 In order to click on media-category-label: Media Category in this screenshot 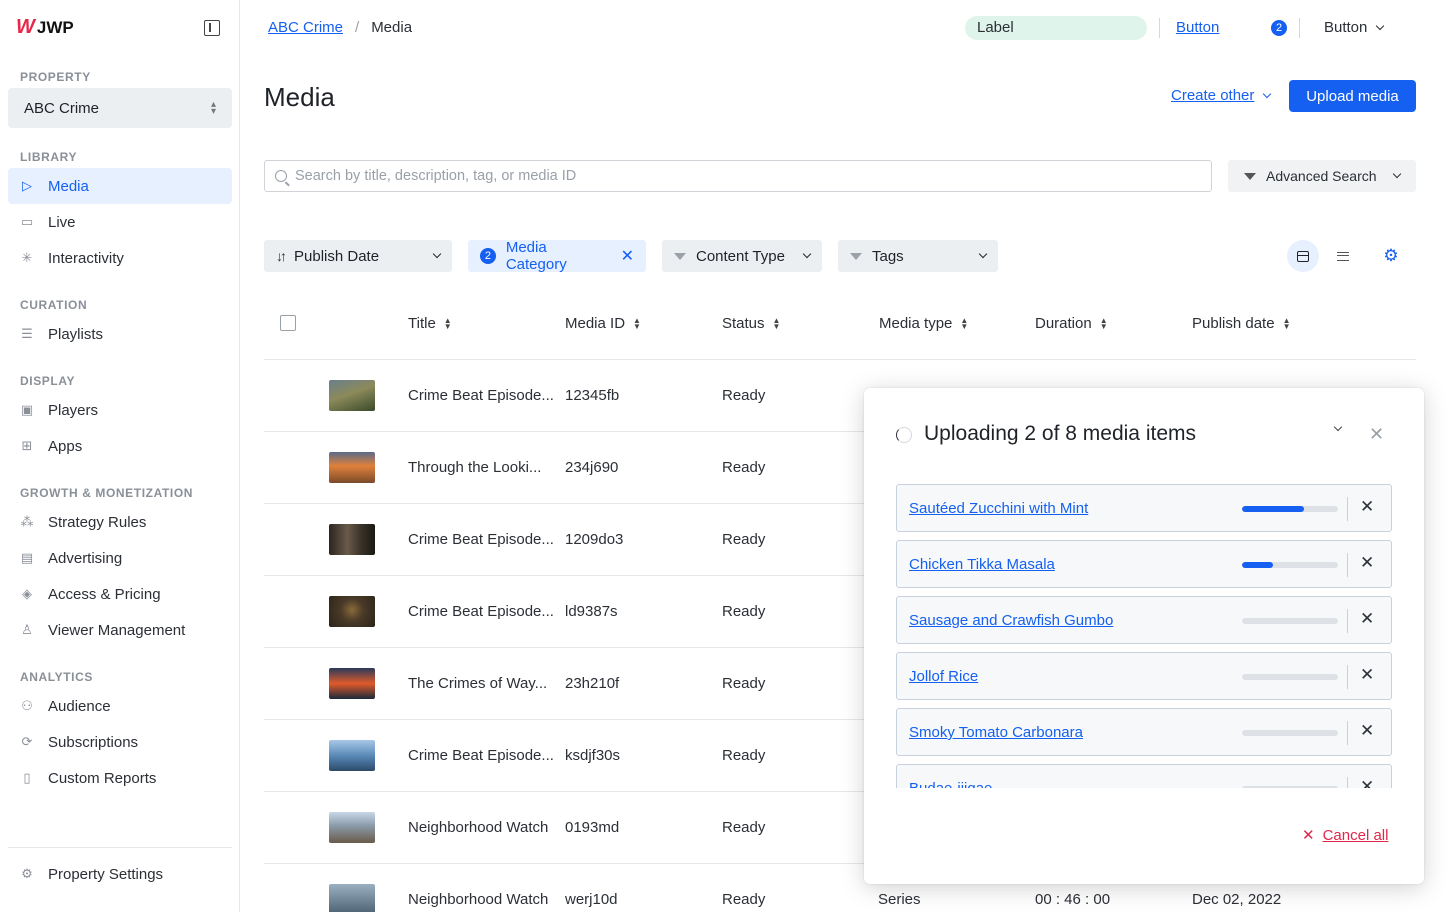, I will do `click(536, 256)`.